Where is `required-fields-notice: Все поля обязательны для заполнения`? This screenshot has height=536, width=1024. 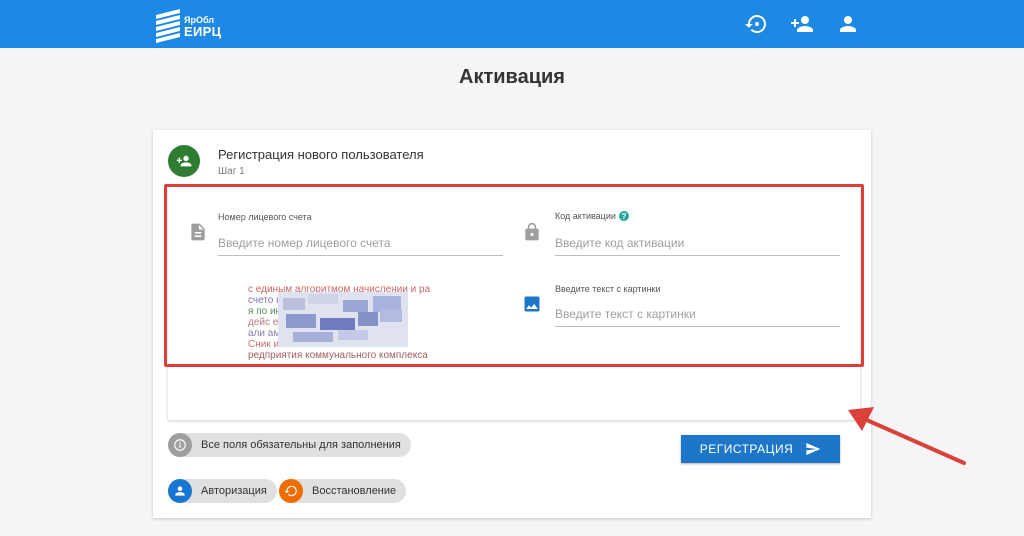 required-fields-notice: Все поля обязательны для заполнения is located at coordinates (289, 445).